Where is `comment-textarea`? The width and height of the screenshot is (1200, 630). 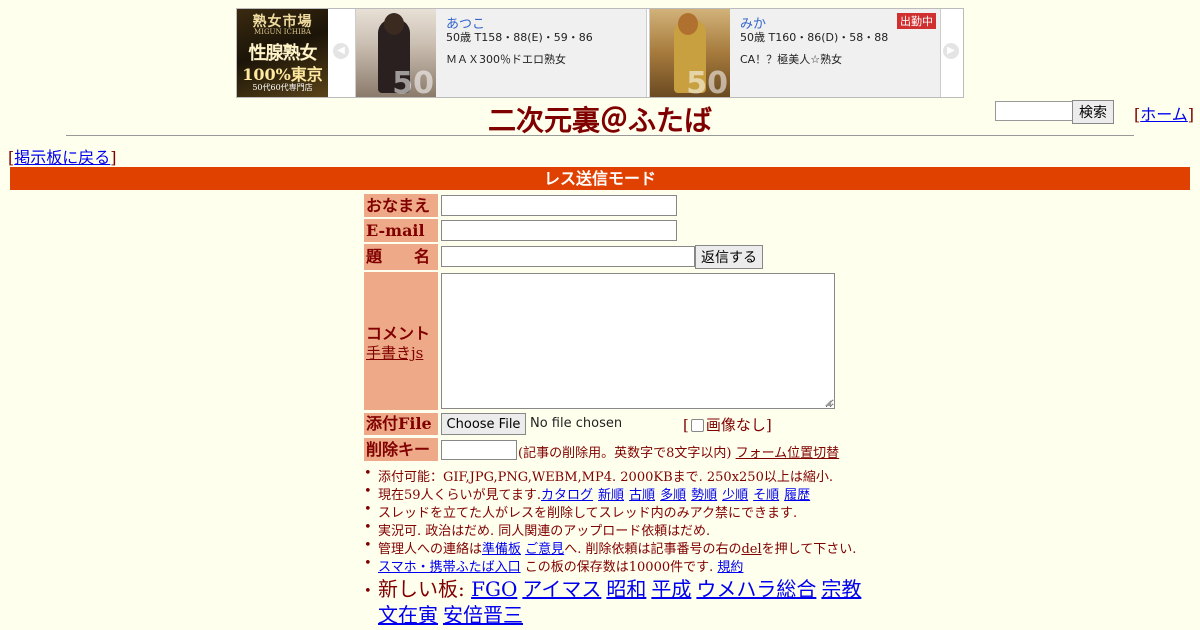
comment-textarea is located at coordinates (638, 341).